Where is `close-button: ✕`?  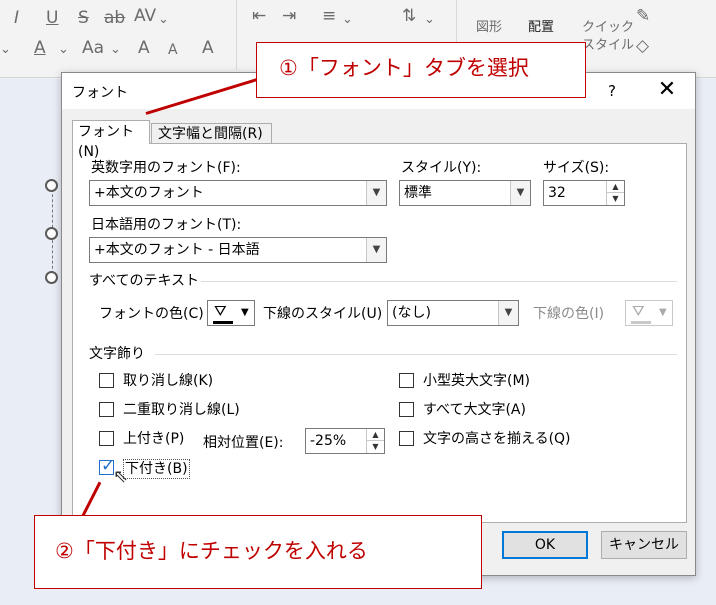 close-button: ✕ is located at coordinates (667, 91).